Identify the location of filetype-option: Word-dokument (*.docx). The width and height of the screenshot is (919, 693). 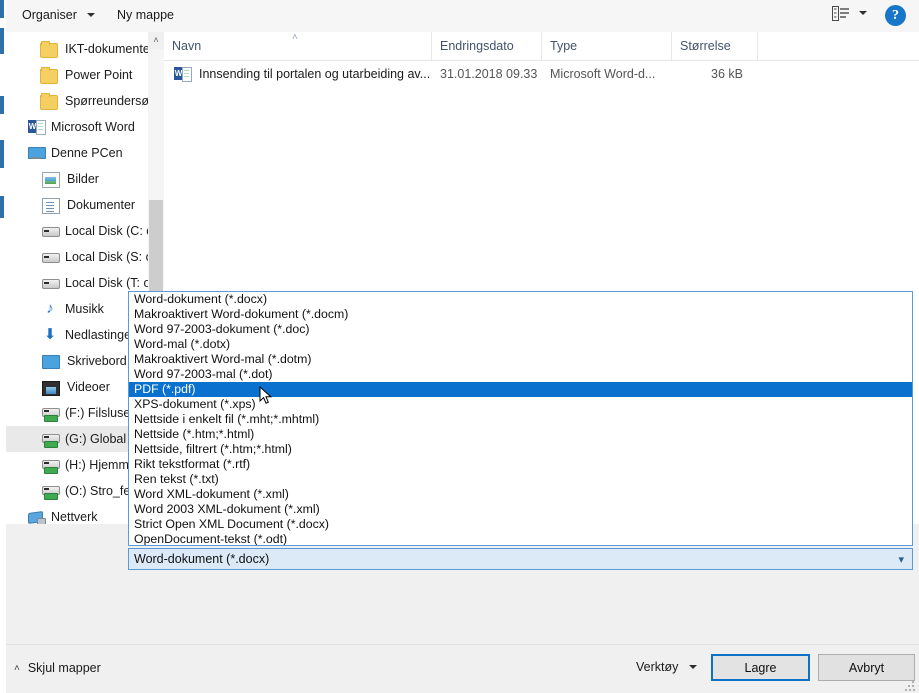
(520, 299).